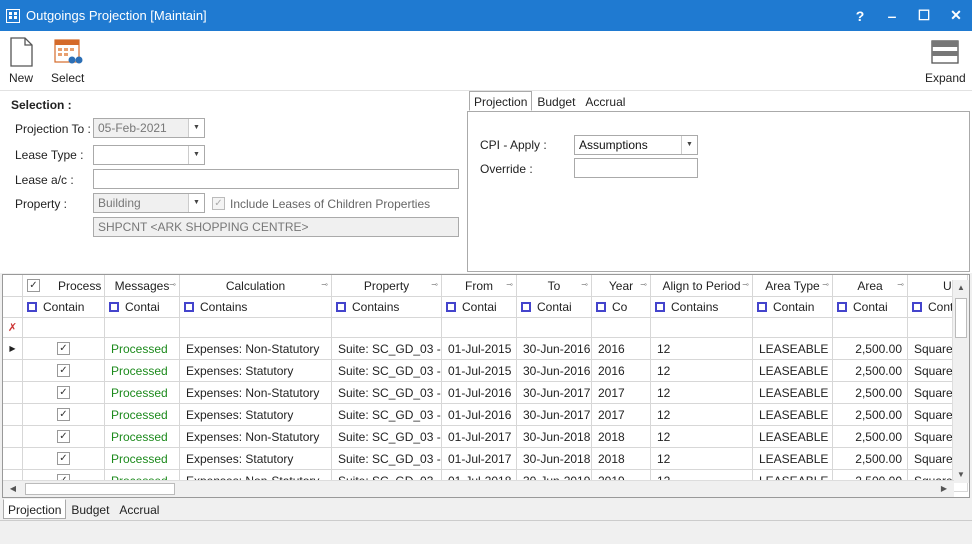 The height and width of the screenshot is (544, 972). Describe the element at coordinates (702, 307) in the screenshot. I see `filter-align: Contains` at that location.